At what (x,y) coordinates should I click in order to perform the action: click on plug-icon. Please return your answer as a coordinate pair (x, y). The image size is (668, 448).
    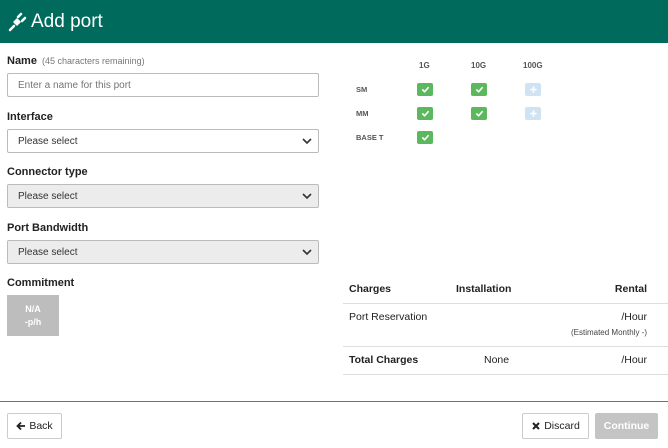
    Looking at the image, I should click on (17, 21).